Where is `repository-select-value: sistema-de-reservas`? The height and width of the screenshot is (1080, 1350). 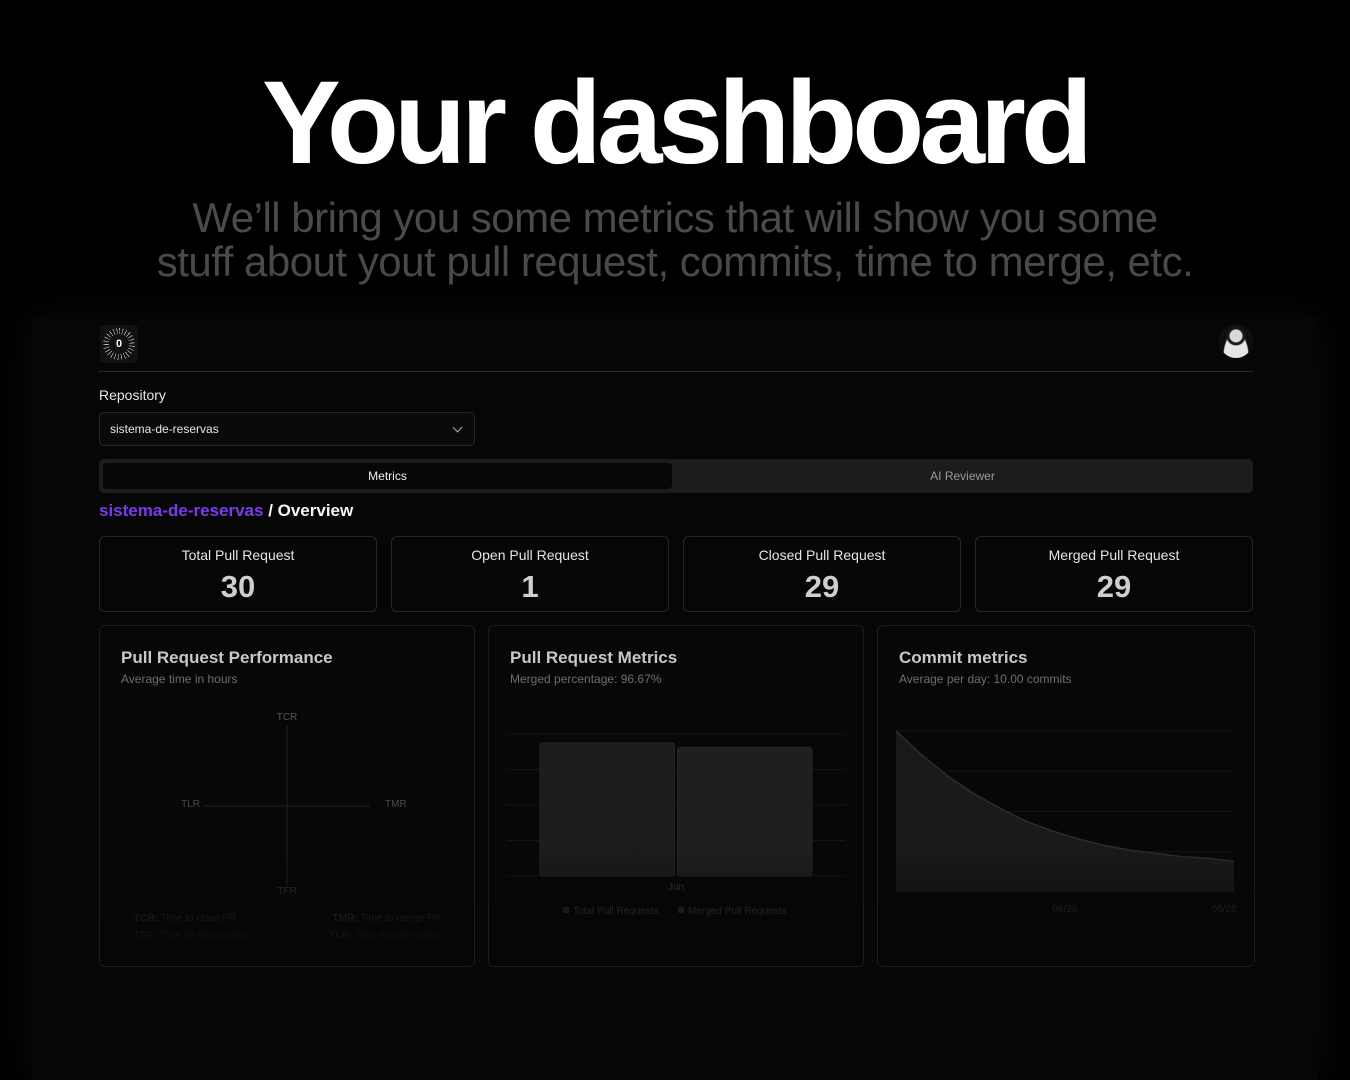
repository-select-value: sistema-de-reservas is located at coordinates (164, 429).